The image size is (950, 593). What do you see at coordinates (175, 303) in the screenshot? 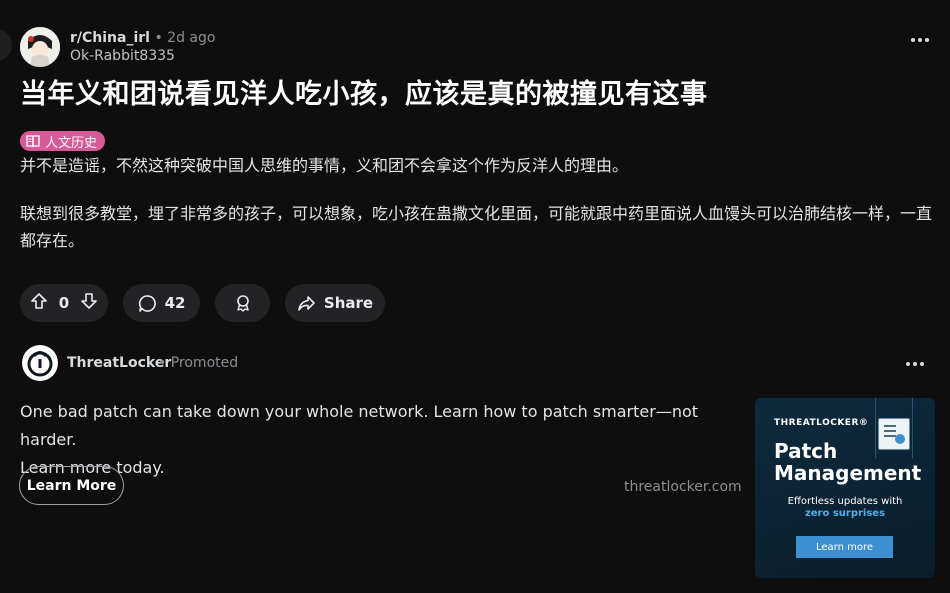
I see `comment-count: 42` at bounding box center [175, 303].